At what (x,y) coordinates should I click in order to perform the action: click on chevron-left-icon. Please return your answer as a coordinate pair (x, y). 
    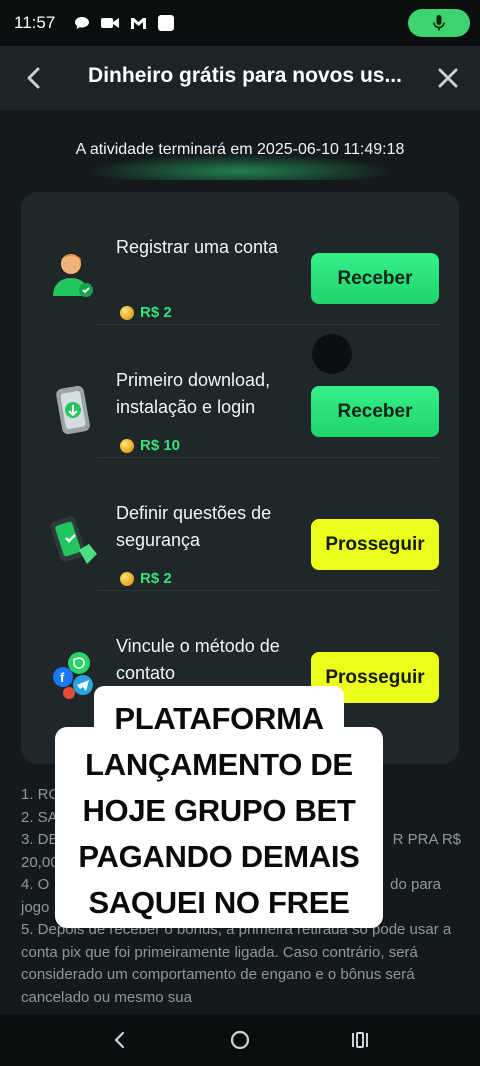
    Looking at the image, I should click on (33, 78).